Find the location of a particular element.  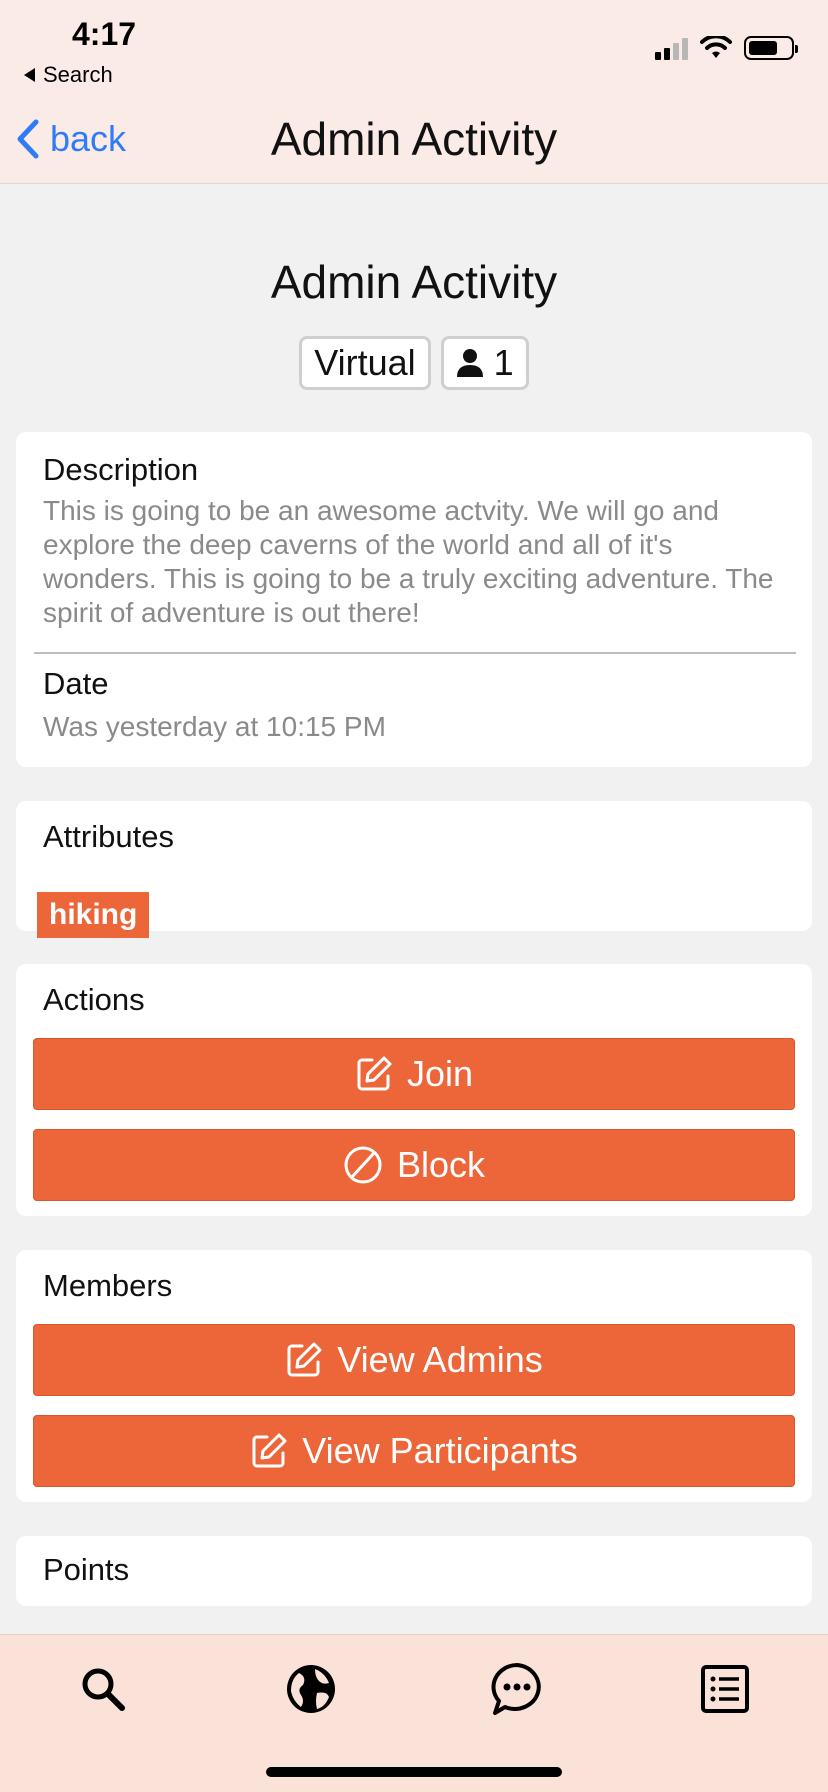

join-button: Join is located at coordinates (414, 1074).